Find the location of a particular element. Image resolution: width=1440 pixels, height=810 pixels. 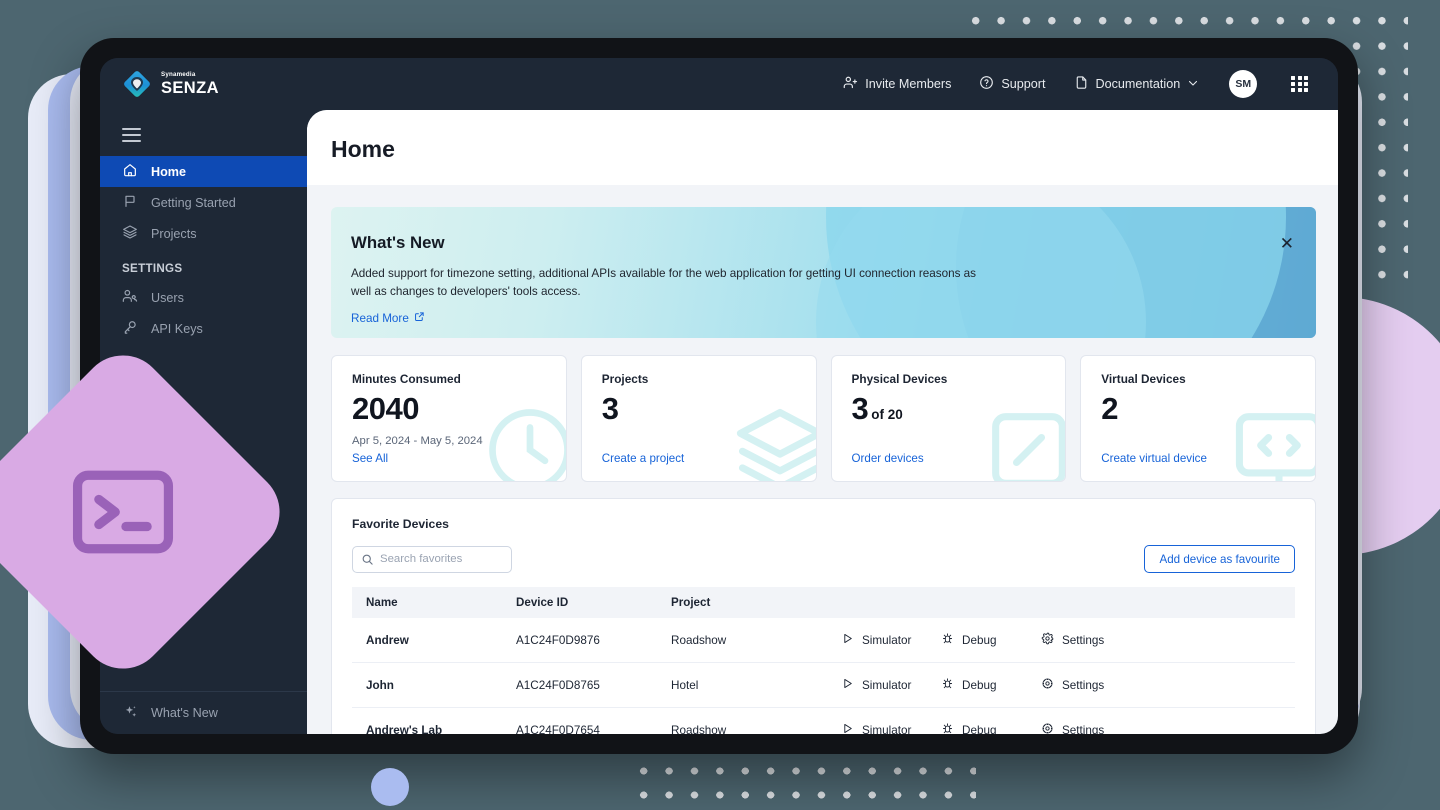

search-favorites-wrapper is located at coordinates (432, 559).